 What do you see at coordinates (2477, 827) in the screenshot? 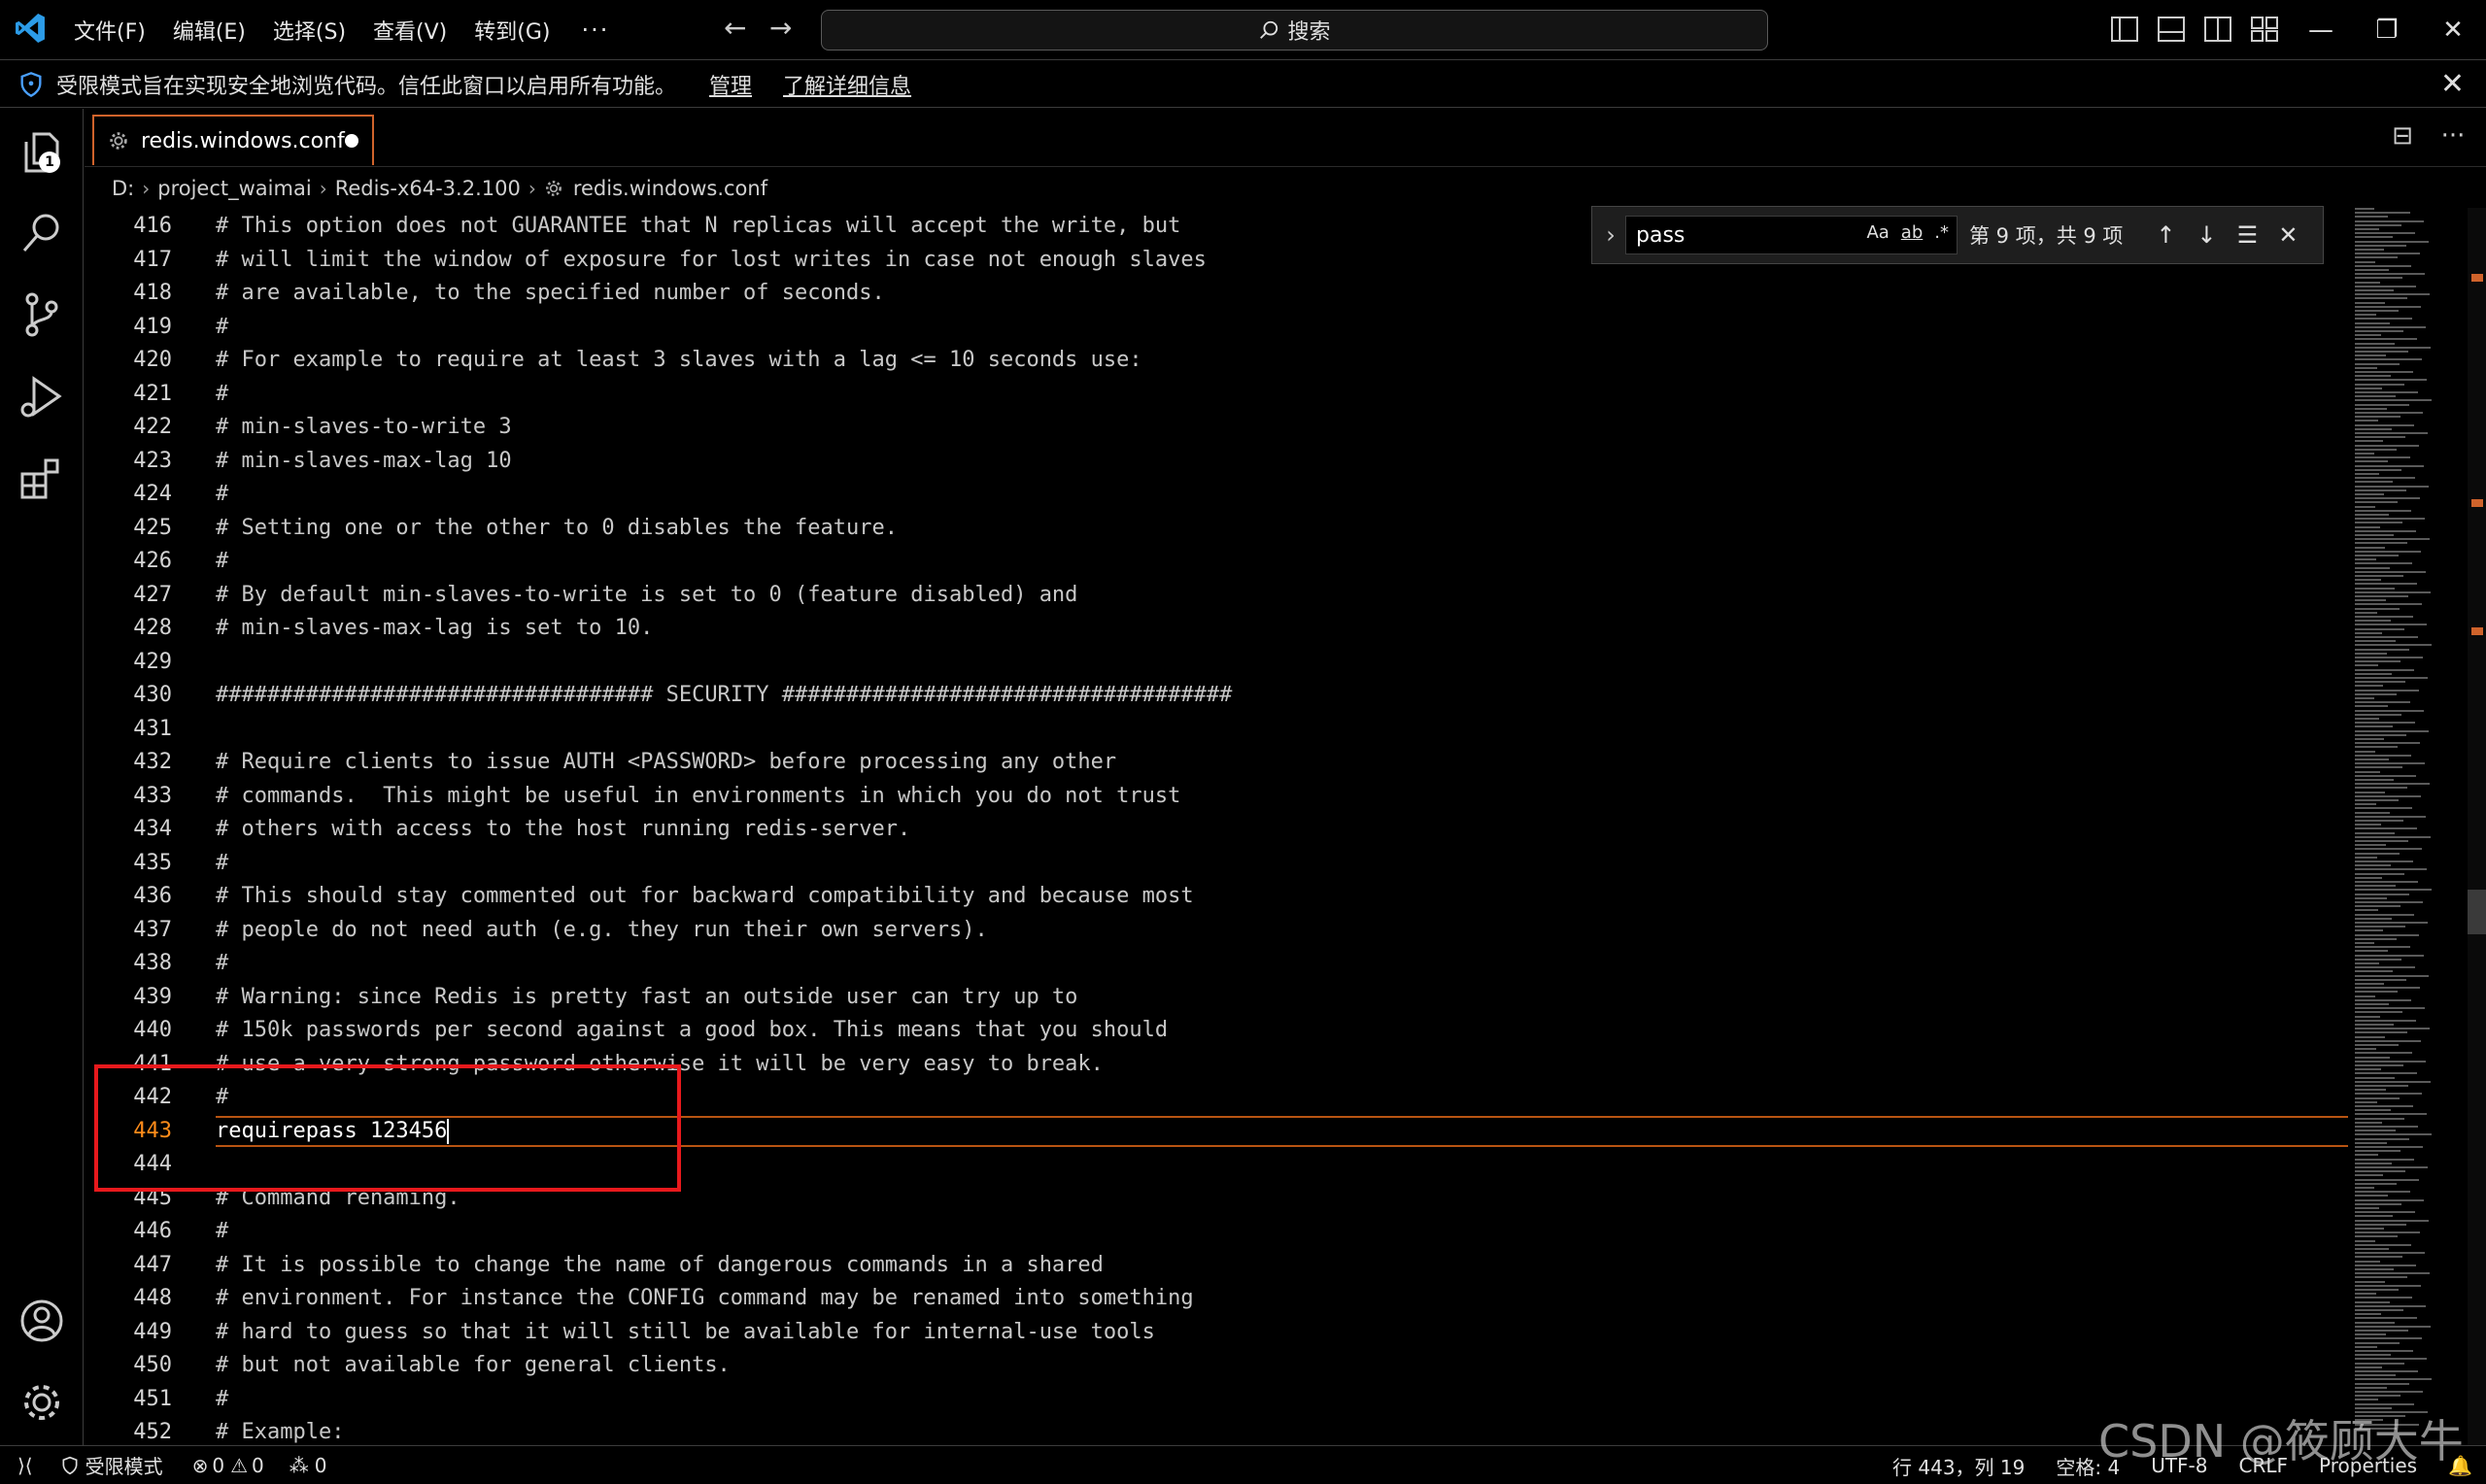
I see `vertical-scrollbar` at bounding box center [2477, 827].